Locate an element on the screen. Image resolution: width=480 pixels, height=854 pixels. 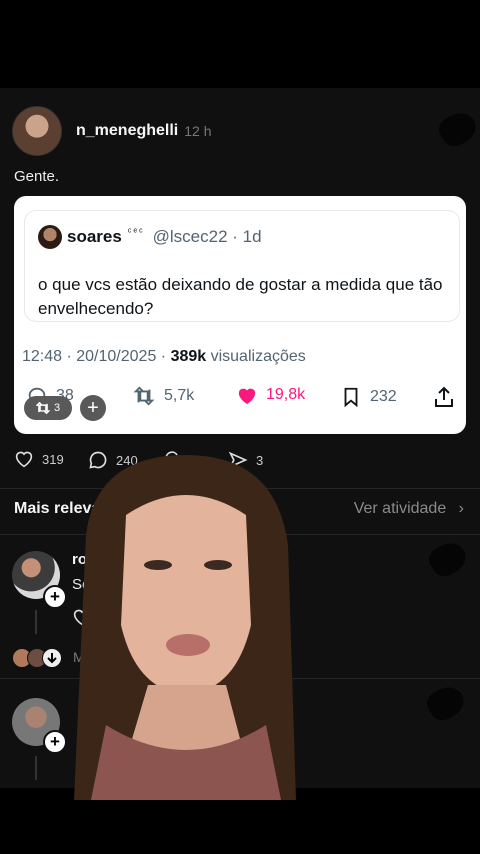
view-activity-link: Ver atividade › is located at coordinates (409, 509).